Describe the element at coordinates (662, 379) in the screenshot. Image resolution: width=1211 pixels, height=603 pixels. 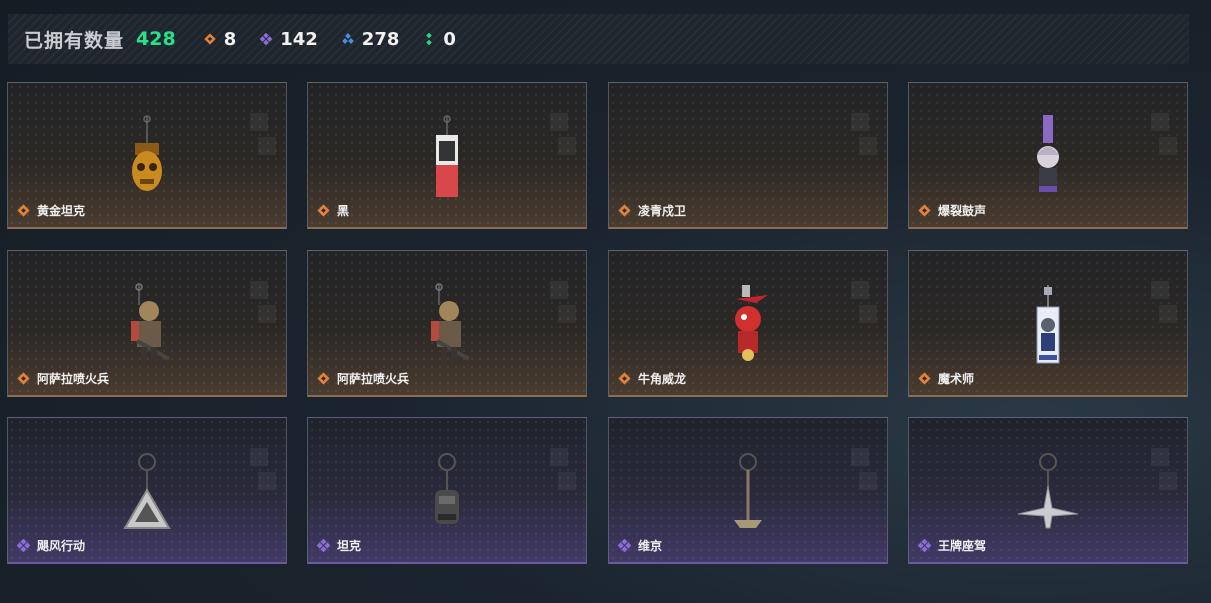
I see `item-name: 牛角威龙` at that location.